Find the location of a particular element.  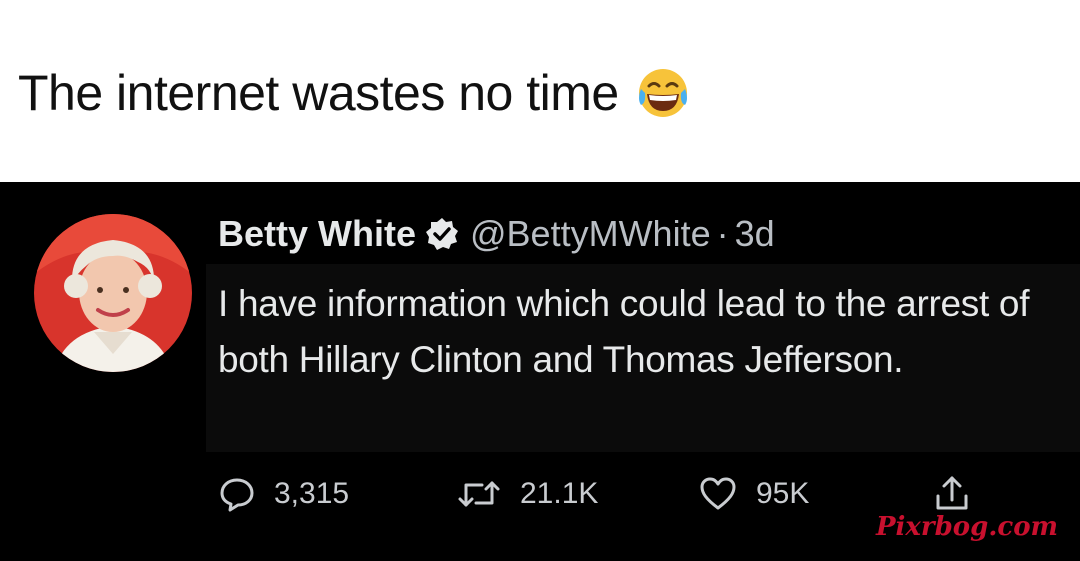

share-icon is located at coordinates (952, 494).